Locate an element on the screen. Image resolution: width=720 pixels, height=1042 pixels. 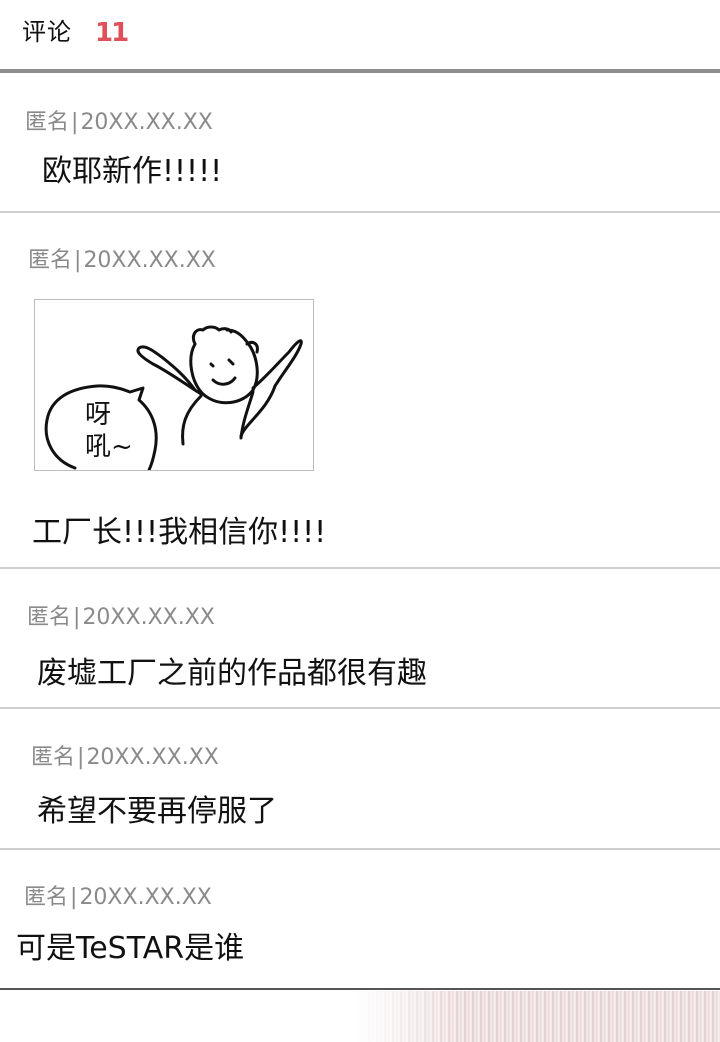
sticker-bubble-text-2: 吼~ is located at coordinates (109, 447).